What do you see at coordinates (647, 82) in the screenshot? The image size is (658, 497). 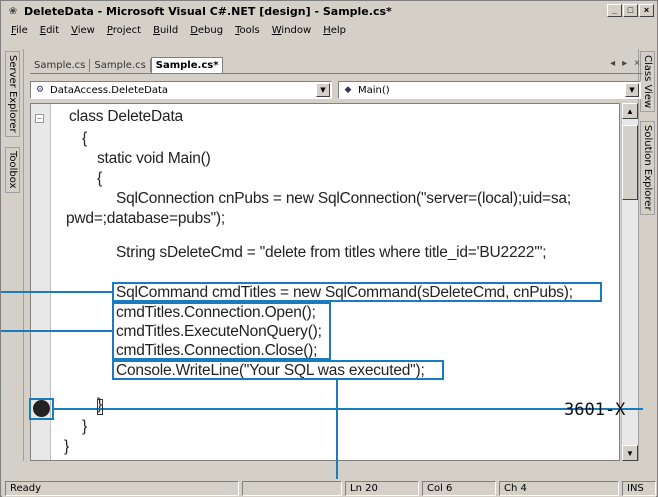 I see `tab-class-view: Class View` at bounding box center [647, 82].